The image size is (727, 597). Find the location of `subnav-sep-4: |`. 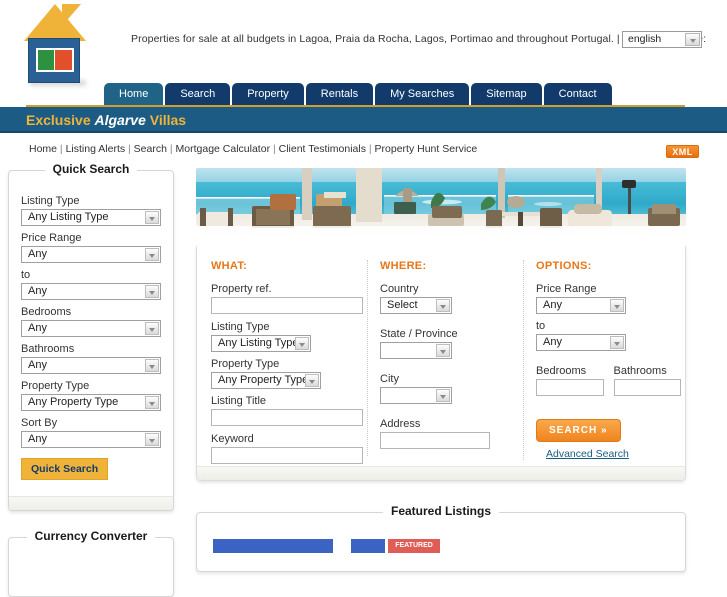

subnav-sep-4: | is located at coordinates (274, 149).